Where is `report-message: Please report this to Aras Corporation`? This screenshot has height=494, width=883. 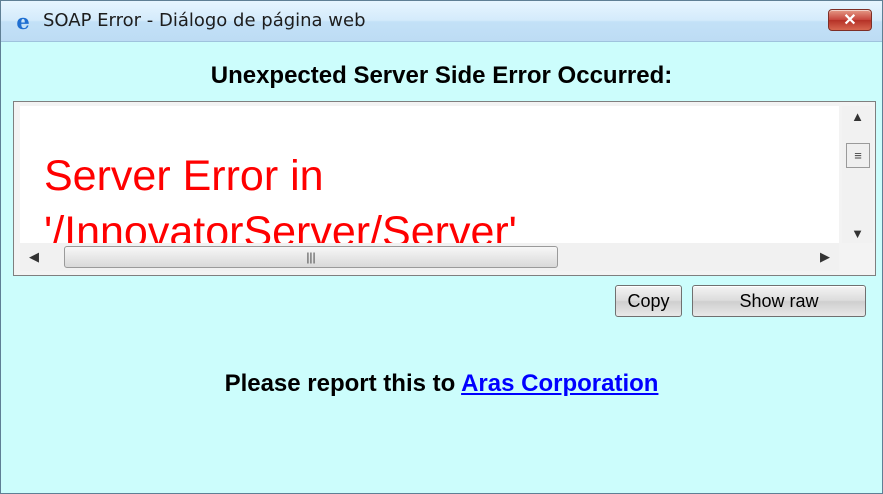
report-message: Please report this to Aras Corporation is located at coordinates (441, 384).